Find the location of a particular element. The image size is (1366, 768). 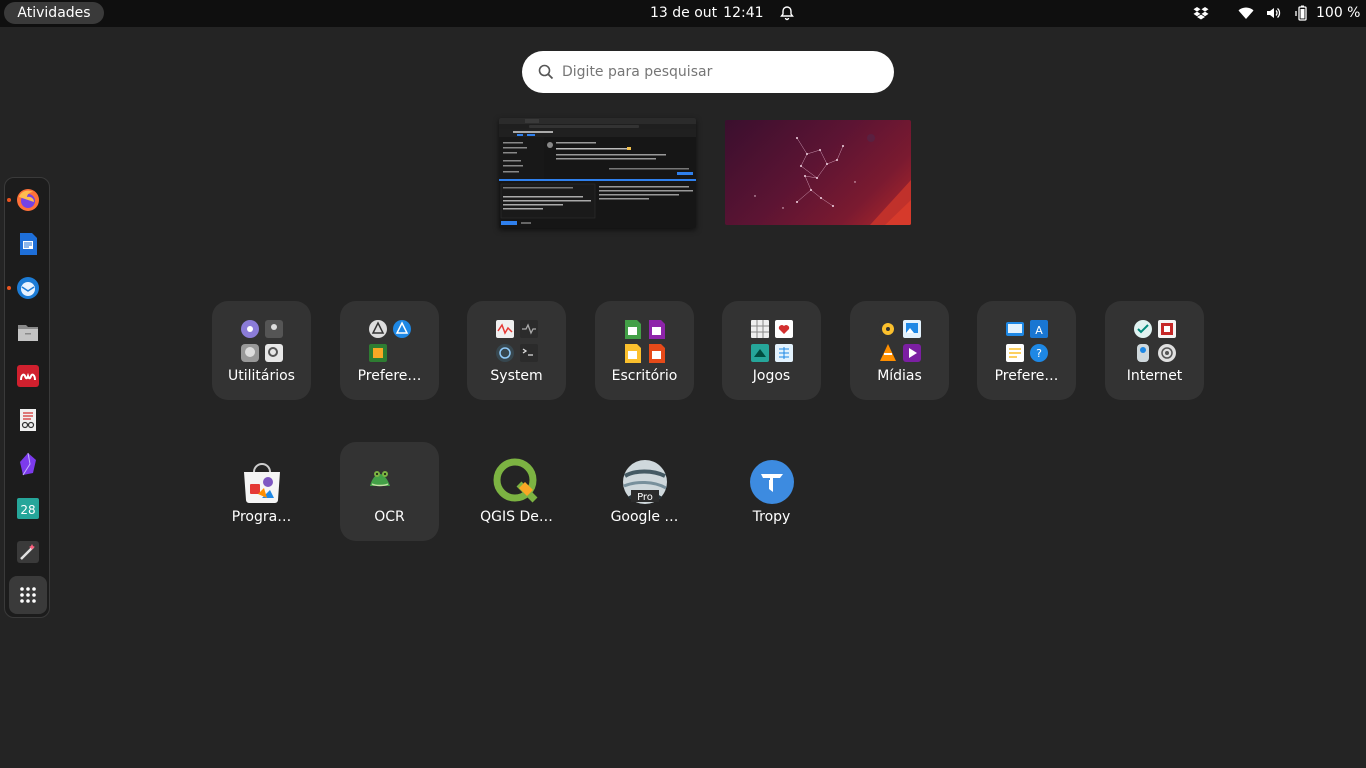

ocr-frog-icon is located at coordinates (380, 479).